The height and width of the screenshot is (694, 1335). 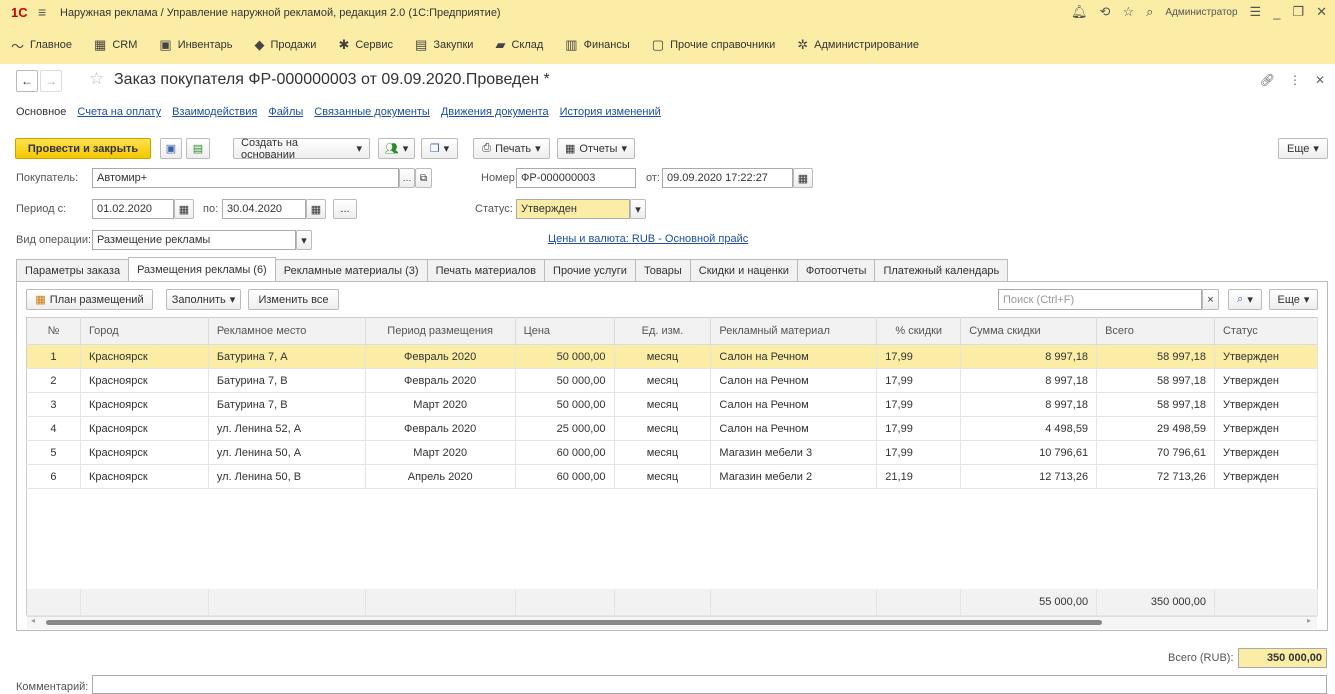 I want to click on buyer-field: Автомир+, so click(x=245, y=178).